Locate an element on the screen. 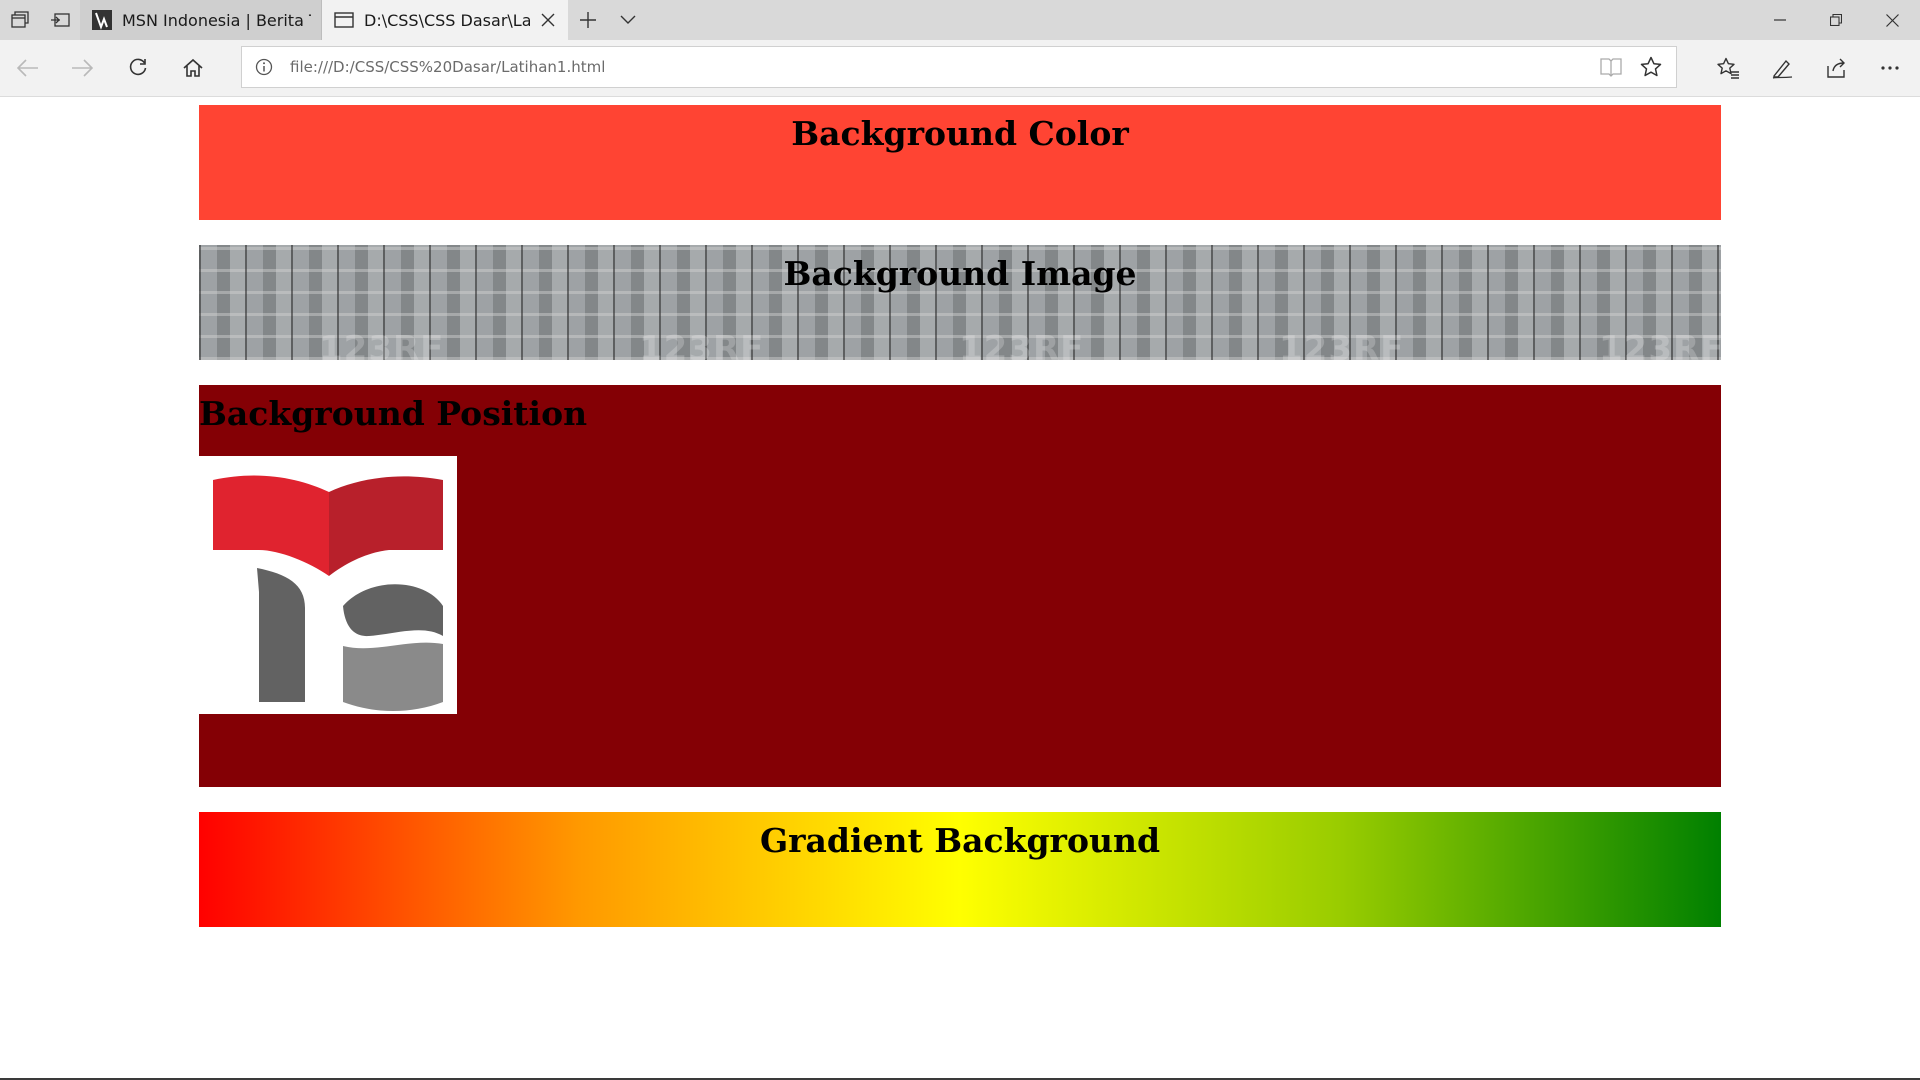 This screenshot has height=1080, width=1920. navigation-bar: file:///D:/CSS/CSS%20Dasar/Latihan1.html is located at coordinates (960, 68).